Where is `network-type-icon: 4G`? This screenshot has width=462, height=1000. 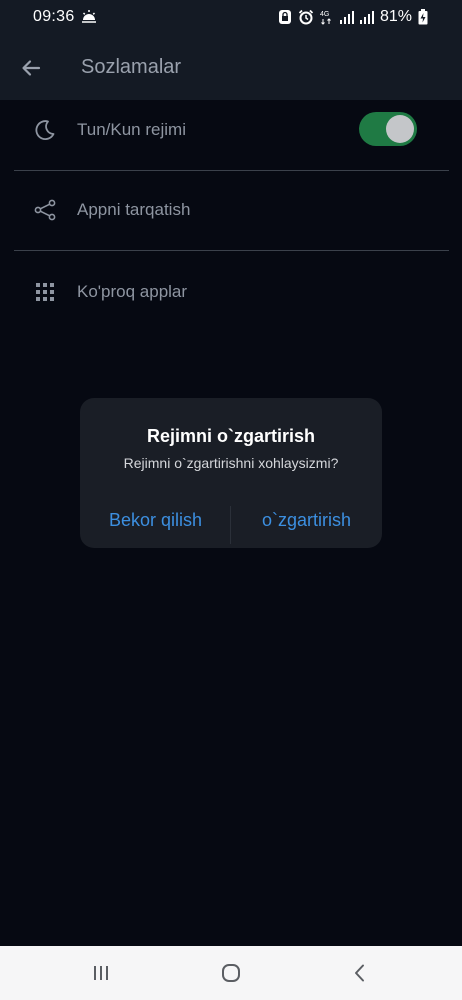
network-type-icon: 4G is located at coordinates (327, 17).